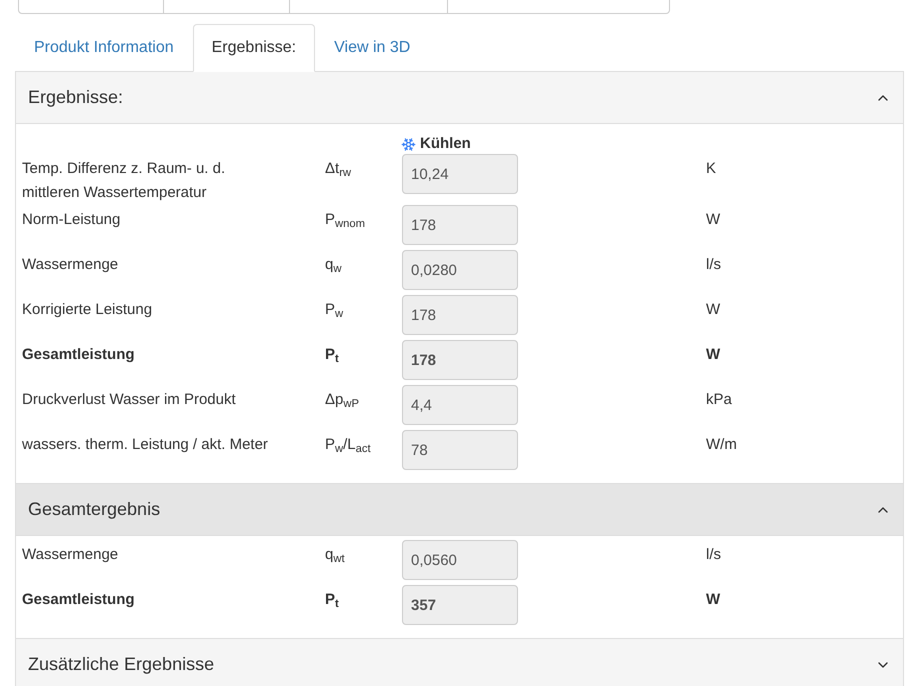 The width and height of the screenshot is (915, 686). Describe the element at coordinates (408, 144) in the screenshot. I see `snowflake-icon` at that location.